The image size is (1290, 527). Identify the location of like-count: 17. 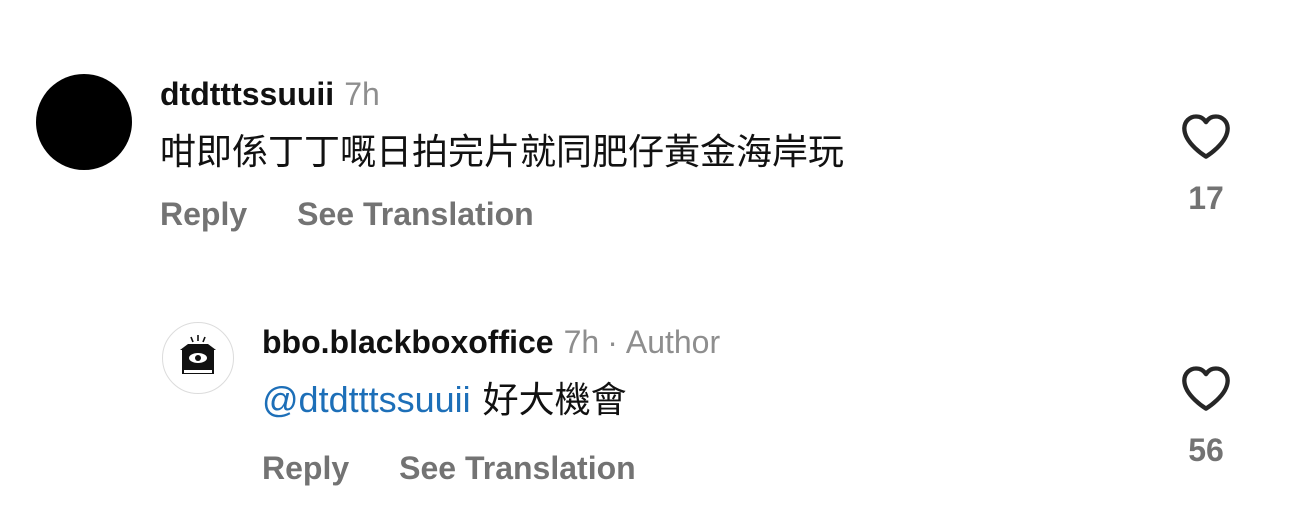
(1206, 198).